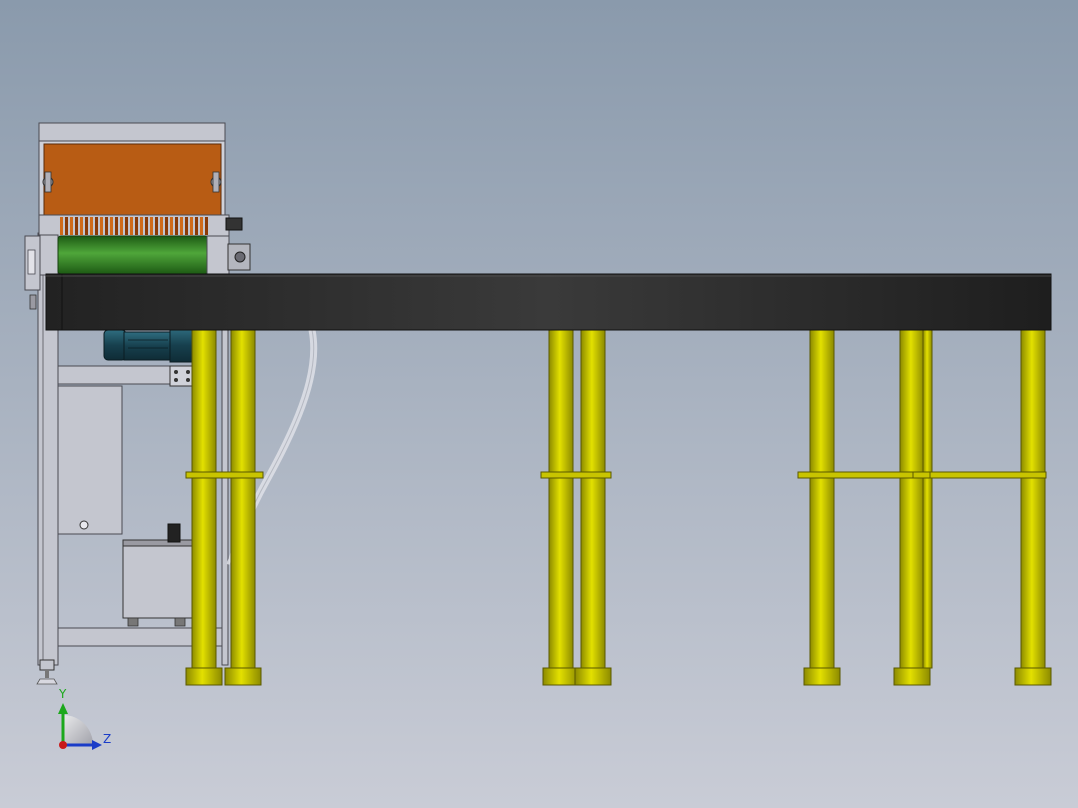 This screenshot has height=808, width=1078. I want to click on electrical-cabinet, so click(90, 460).